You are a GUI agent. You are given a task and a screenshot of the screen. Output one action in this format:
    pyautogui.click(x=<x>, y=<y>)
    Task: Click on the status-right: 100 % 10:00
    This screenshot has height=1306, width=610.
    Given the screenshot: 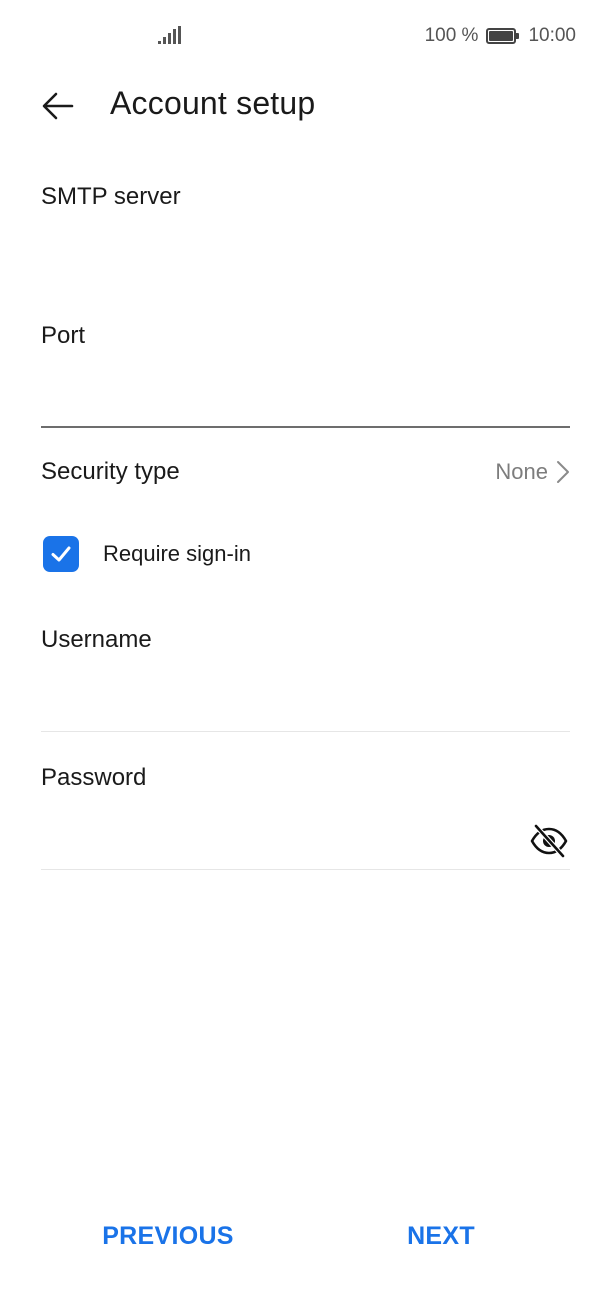 What is the action you would take?
    pyautogui.click(x=500, y=36)
    